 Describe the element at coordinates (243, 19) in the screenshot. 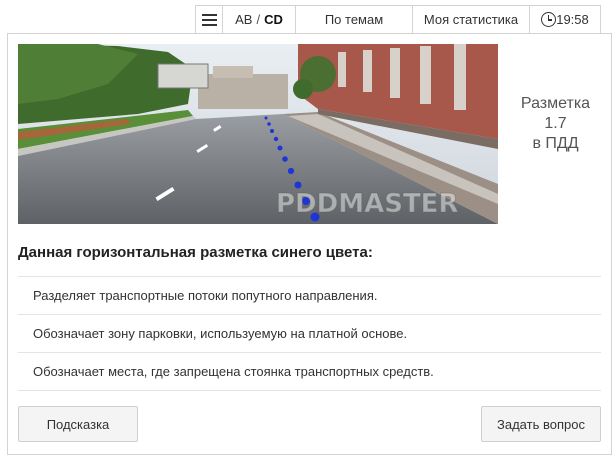

I see `ticket-ab-label: AB` at that location.